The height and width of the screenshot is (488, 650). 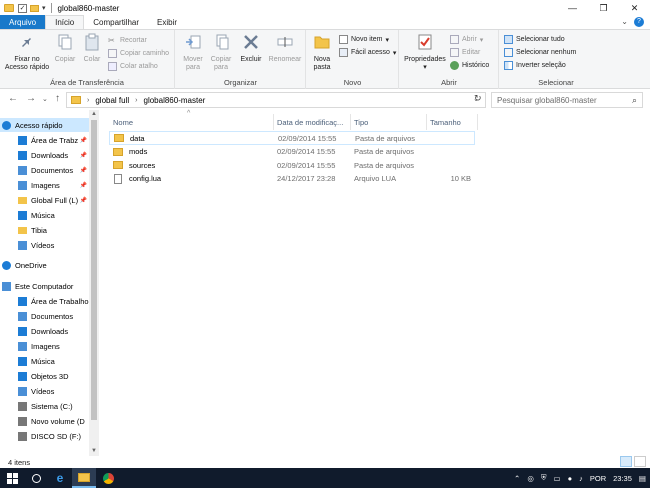 What do you see at coordinates (556, 478) in the screenshot?
I see `network-icon: ▭` at bounding box center [556, 478].